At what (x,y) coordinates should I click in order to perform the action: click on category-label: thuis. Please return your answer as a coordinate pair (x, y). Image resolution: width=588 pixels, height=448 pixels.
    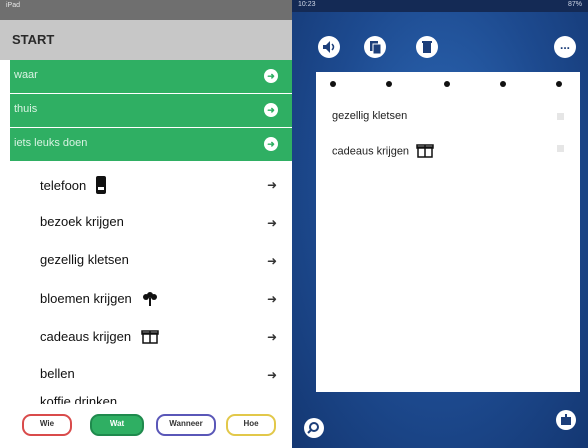
    Looking at the image, I should click on (26, 109).